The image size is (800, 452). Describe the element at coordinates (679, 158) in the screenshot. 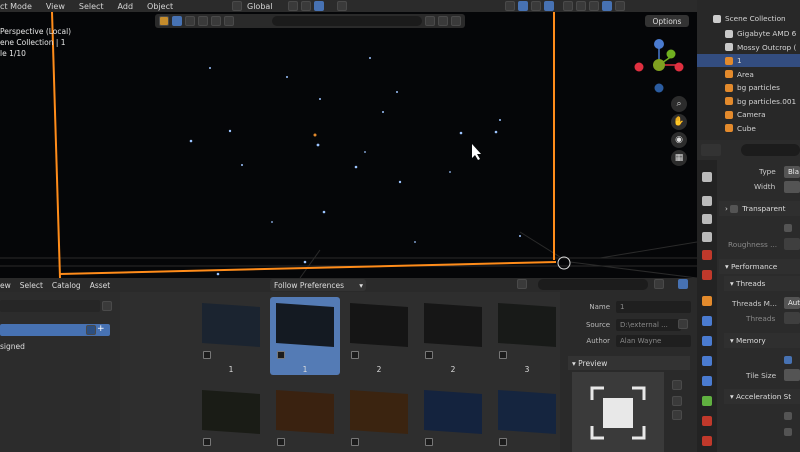

I see `grid-view-icon: ▦` at that location.